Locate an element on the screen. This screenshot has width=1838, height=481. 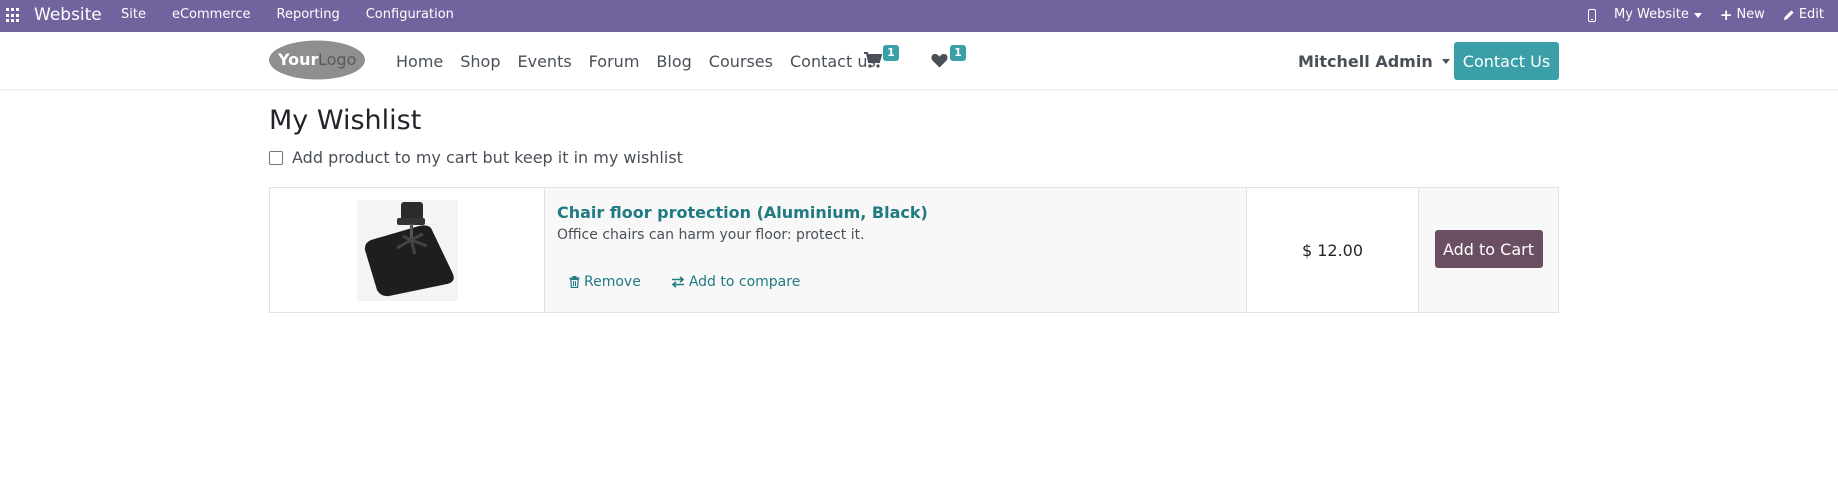
product-price: $ 12.00 is located at coordinates (1332, 250).